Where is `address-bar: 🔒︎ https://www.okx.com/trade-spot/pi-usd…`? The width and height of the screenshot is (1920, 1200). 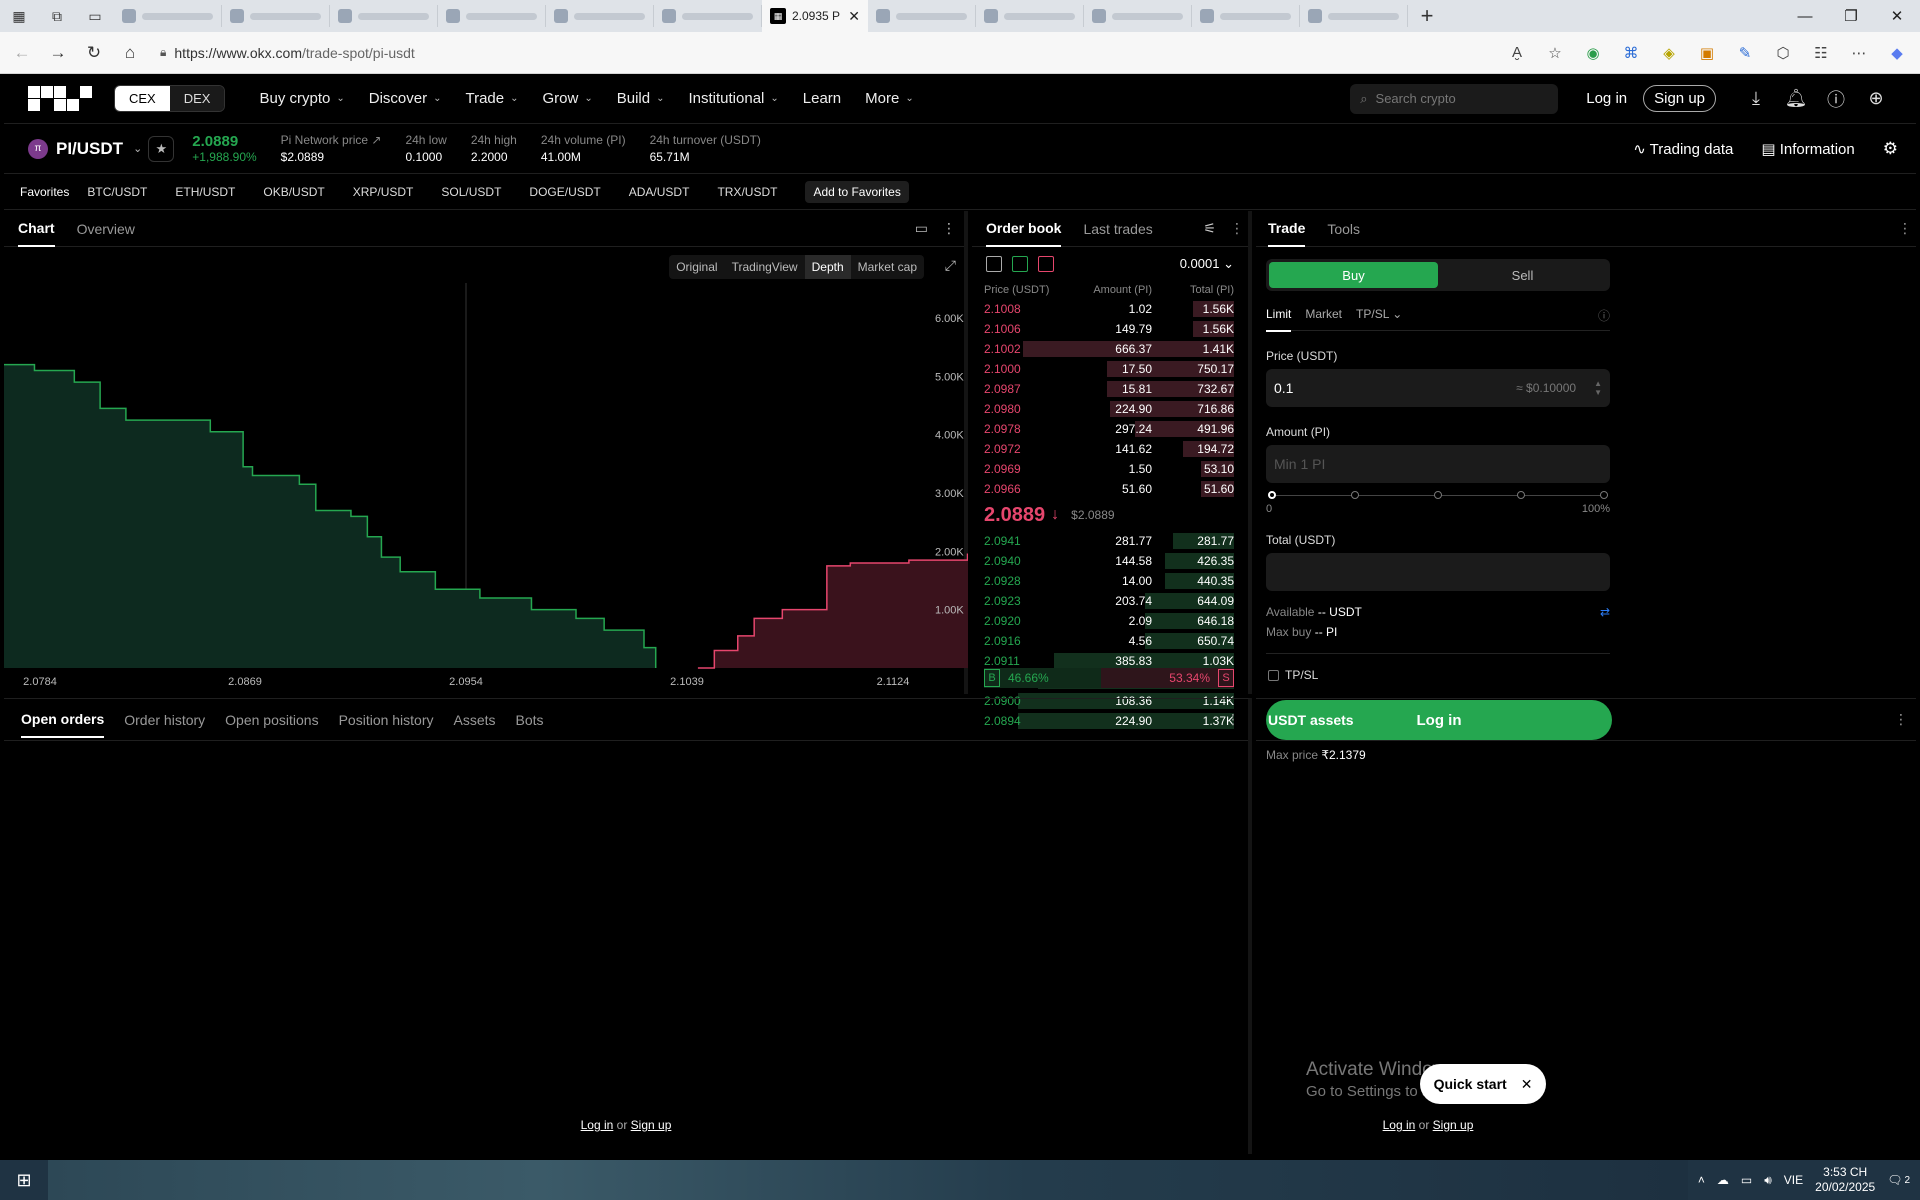 address-bar: 🔒︎ https://www.okx.com/trade-spot/pi-usd… is located at coordinates (823, 53).